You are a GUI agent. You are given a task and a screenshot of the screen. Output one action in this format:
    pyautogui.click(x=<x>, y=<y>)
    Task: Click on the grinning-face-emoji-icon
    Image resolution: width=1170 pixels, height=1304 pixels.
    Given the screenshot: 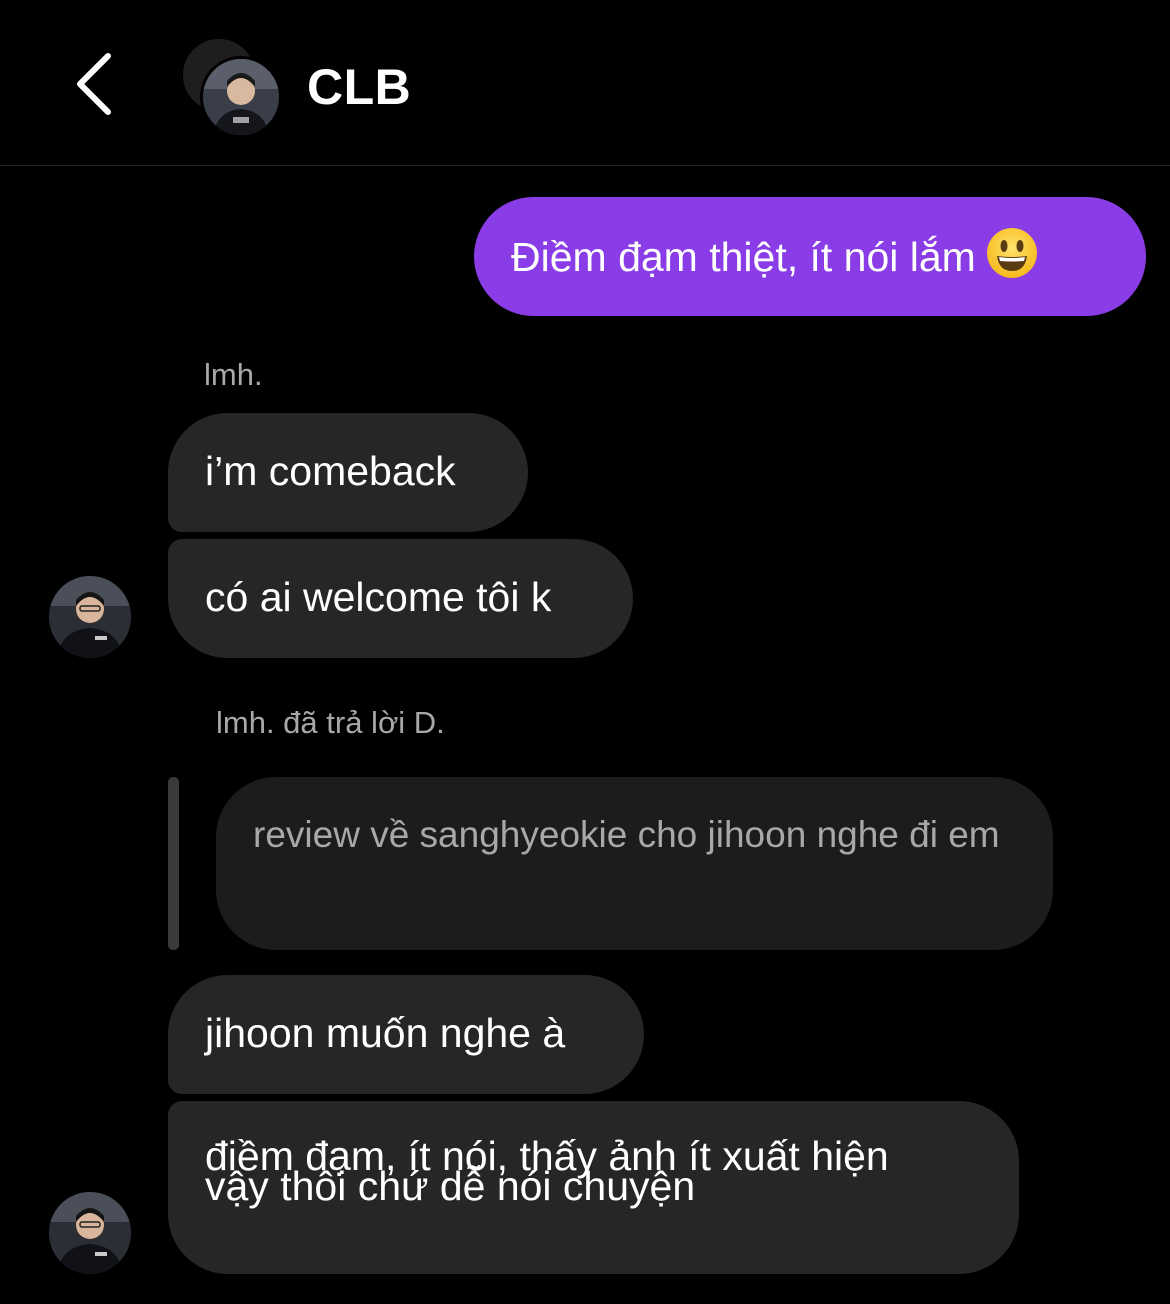 What is the action you would take?
    pyautogui.click(x=1012, y=260)
    